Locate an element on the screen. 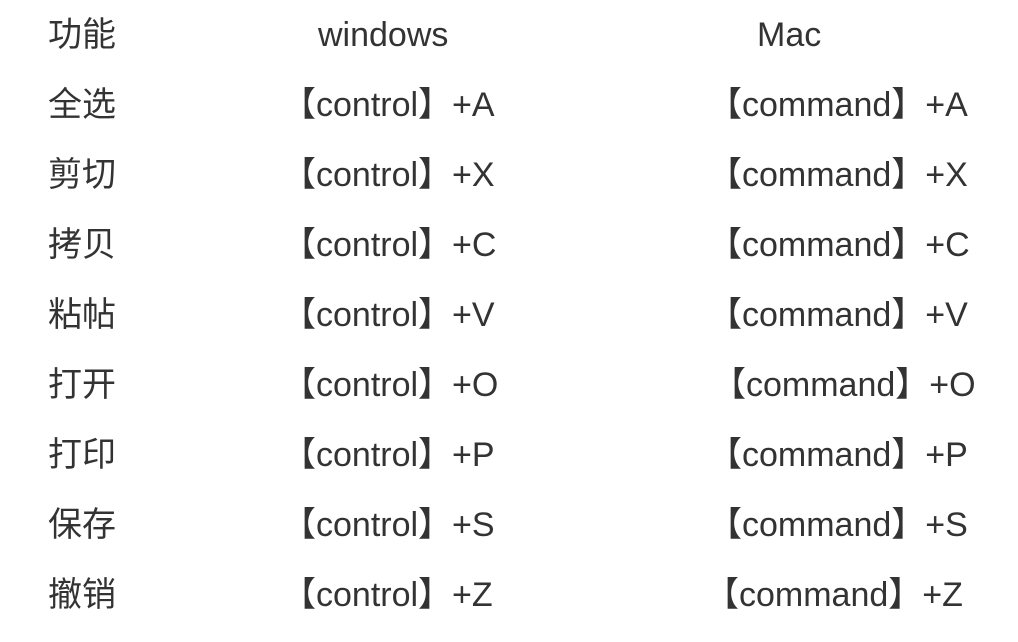 The height and width of the screenshot is (642, 1018). mac-shortcut-cell: 【command】+X is located at coordinates (838, 175).